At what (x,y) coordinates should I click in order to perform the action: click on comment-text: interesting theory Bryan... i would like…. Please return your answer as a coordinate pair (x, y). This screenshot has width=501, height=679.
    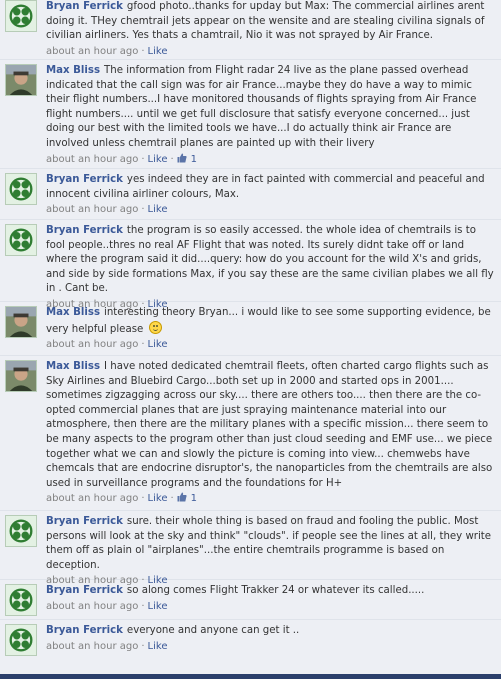
    Looking at the image, I should click on (268, 321).